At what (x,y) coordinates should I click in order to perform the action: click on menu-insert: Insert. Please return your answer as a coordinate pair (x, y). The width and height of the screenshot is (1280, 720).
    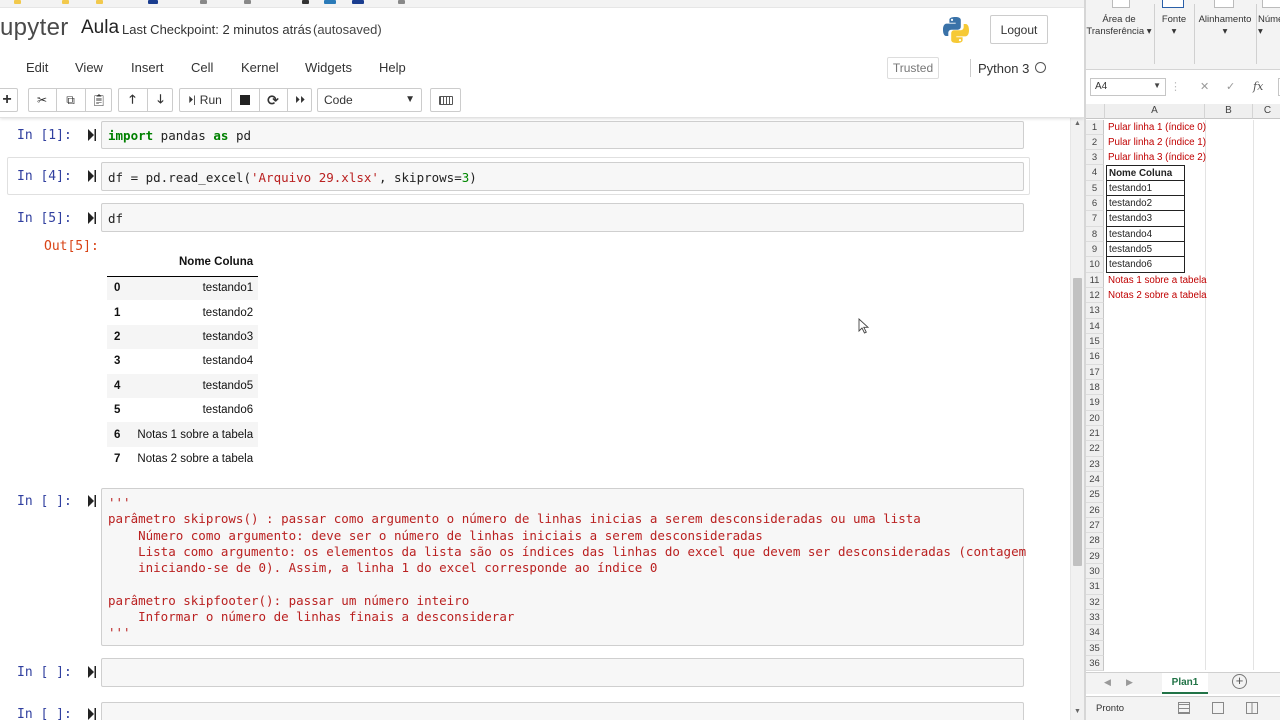
    Looking at the image, I should click on (147, 67).